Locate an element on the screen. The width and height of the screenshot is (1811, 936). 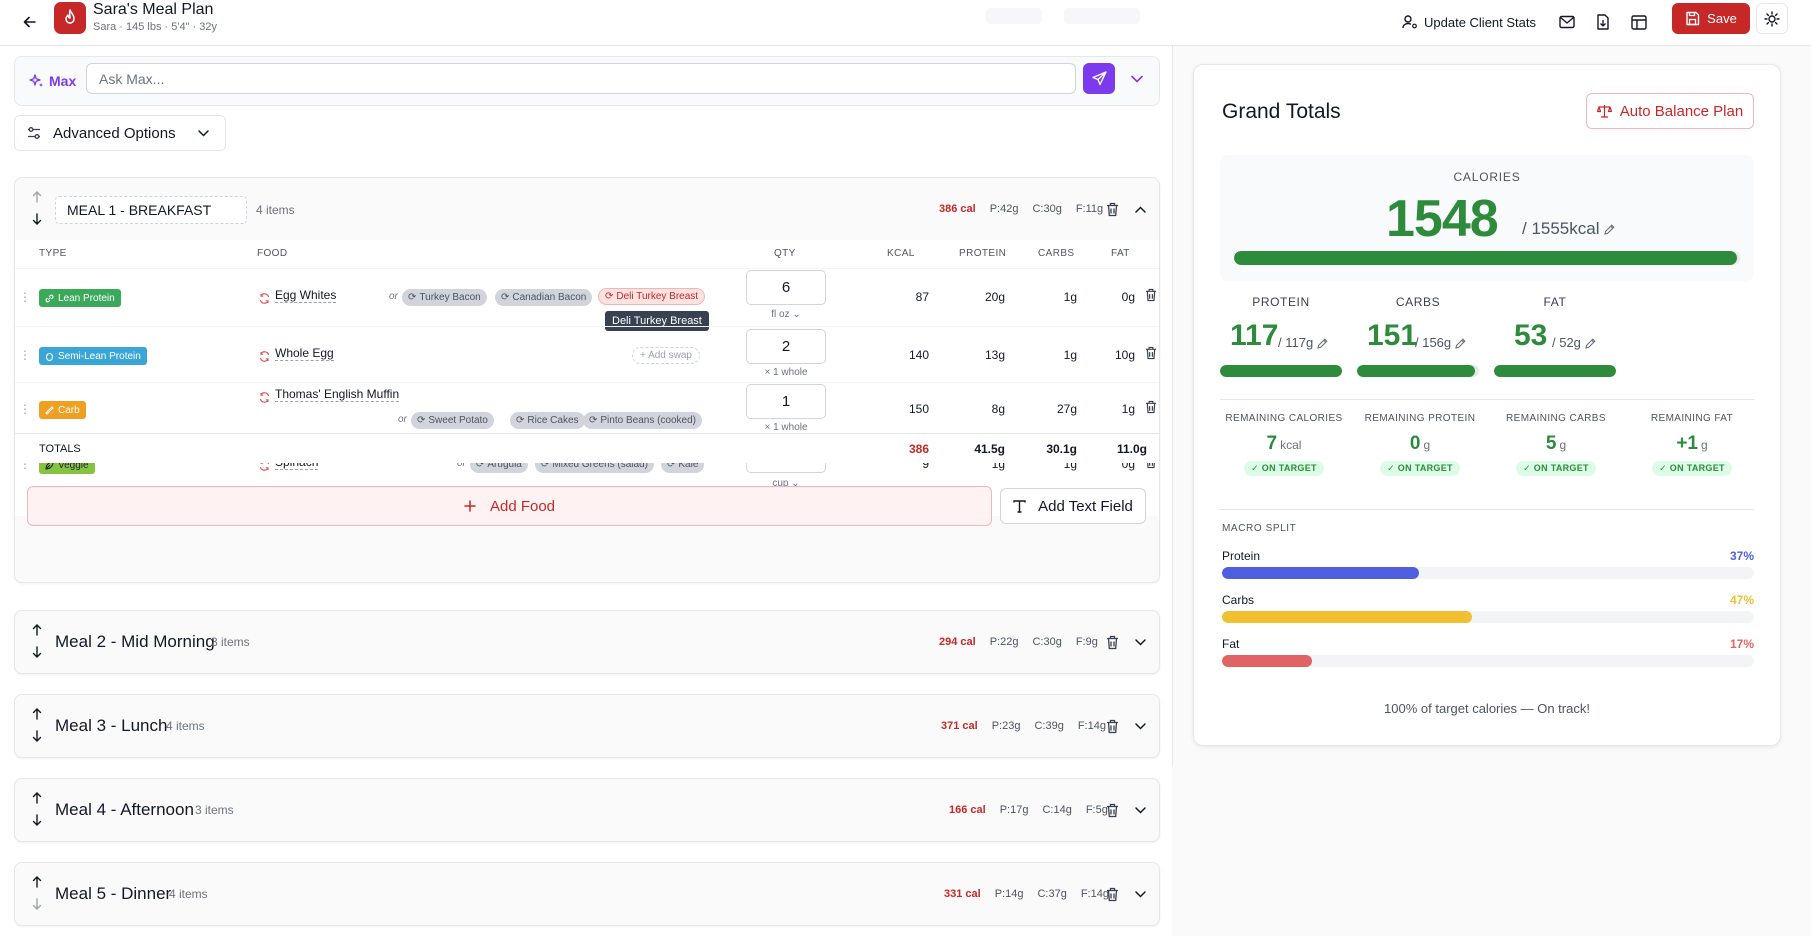
meal-name: Meal 4 - Afternoon is located at coordinates (124, 810).